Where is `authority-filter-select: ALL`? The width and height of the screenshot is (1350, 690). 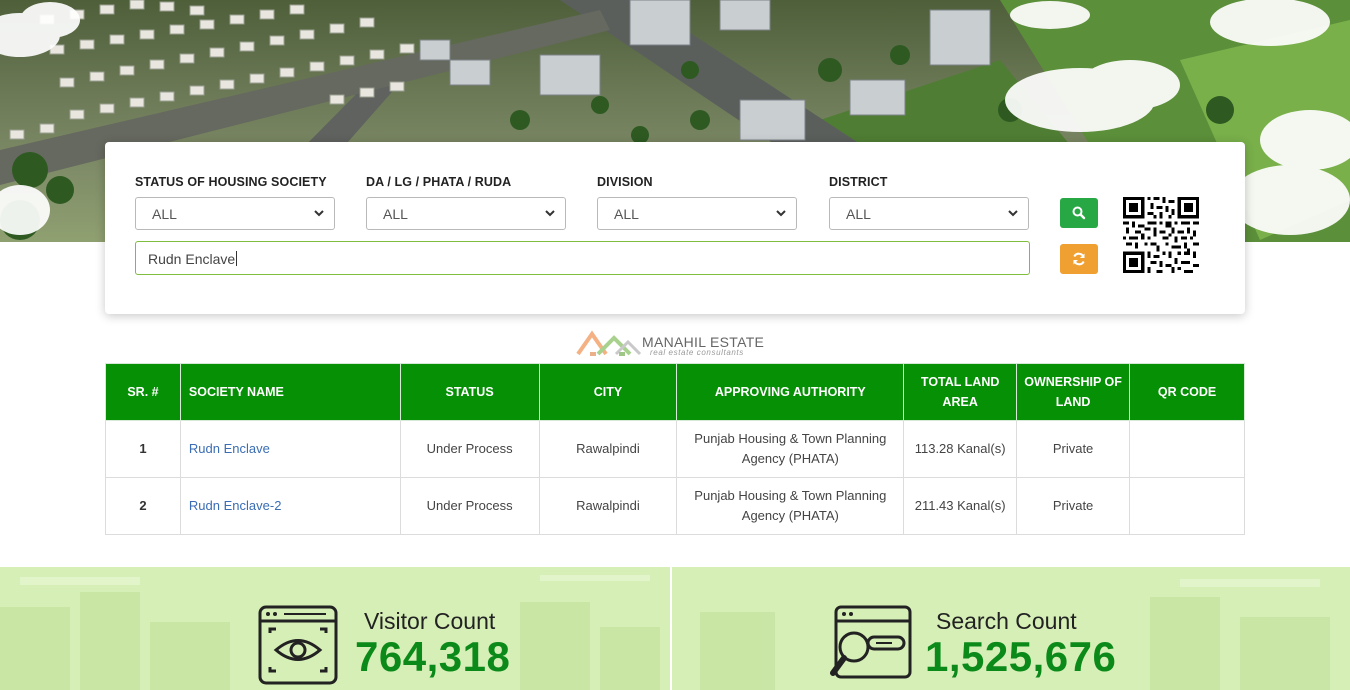 authority-filter-select: ALL is located at coordinates (466, 213).